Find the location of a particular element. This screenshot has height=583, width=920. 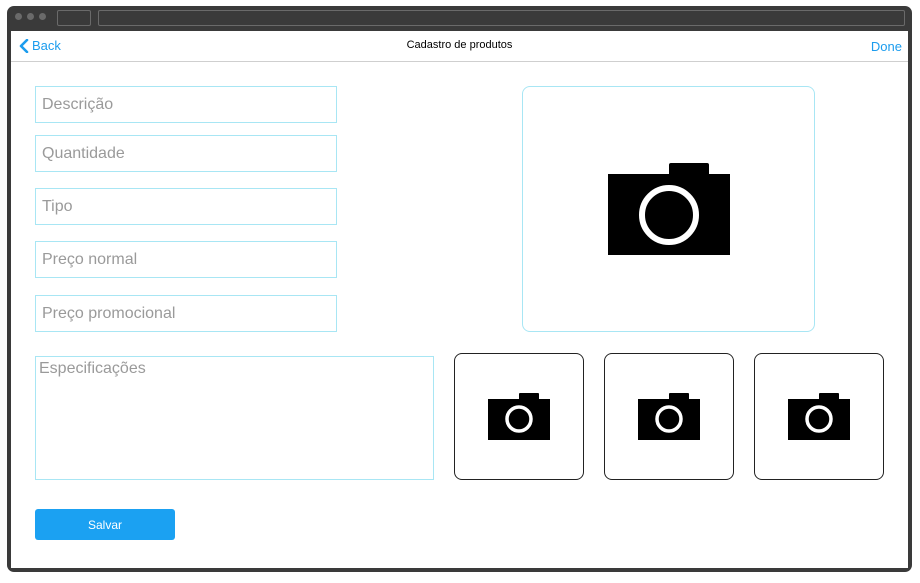

navigation-bar: Back Cadastro de produtos Done is located at coordinates (459, 46).